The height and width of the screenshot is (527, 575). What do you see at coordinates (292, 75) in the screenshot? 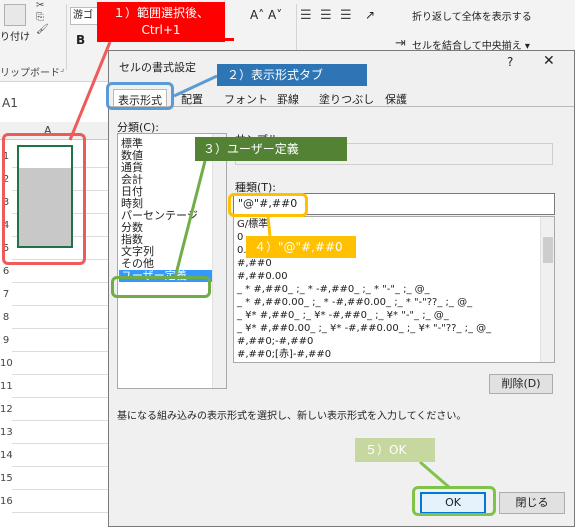
I see `callout-step2: ２）表示形式タブ` at bounding box center [292, 75].